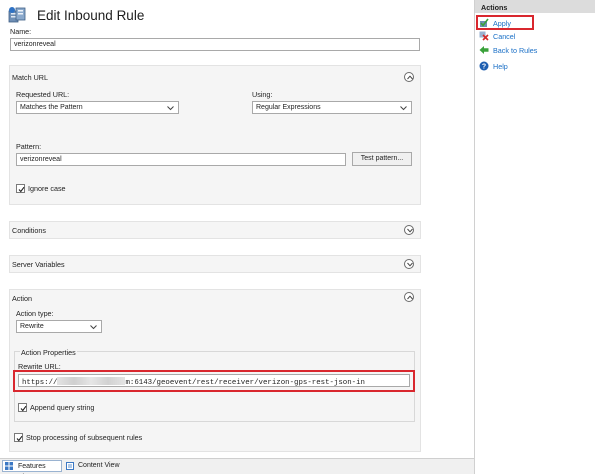 This screenshot has height=474, width=595. Describe the element at coordinates (38, 264) in the screenshot. I see `server-variables-title: Server Variables` at that location.